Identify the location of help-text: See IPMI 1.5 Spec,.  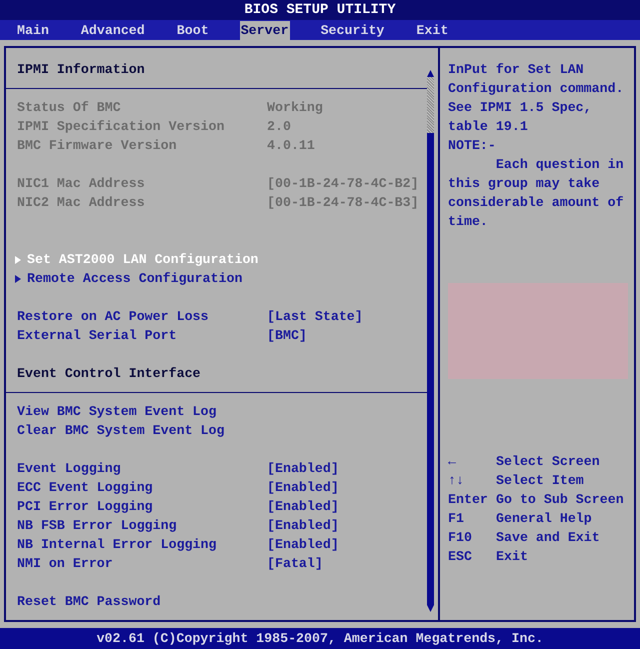
(520, 108).